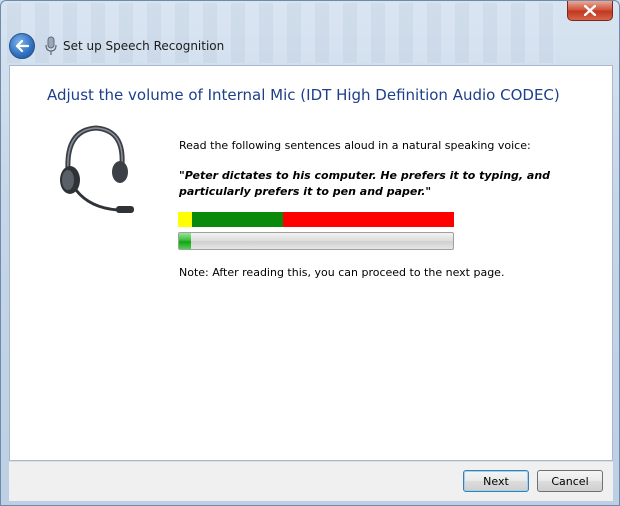 This screenshot has height=506, width=620. I want to click on cancel-button: Cancel, so click(570, 481).